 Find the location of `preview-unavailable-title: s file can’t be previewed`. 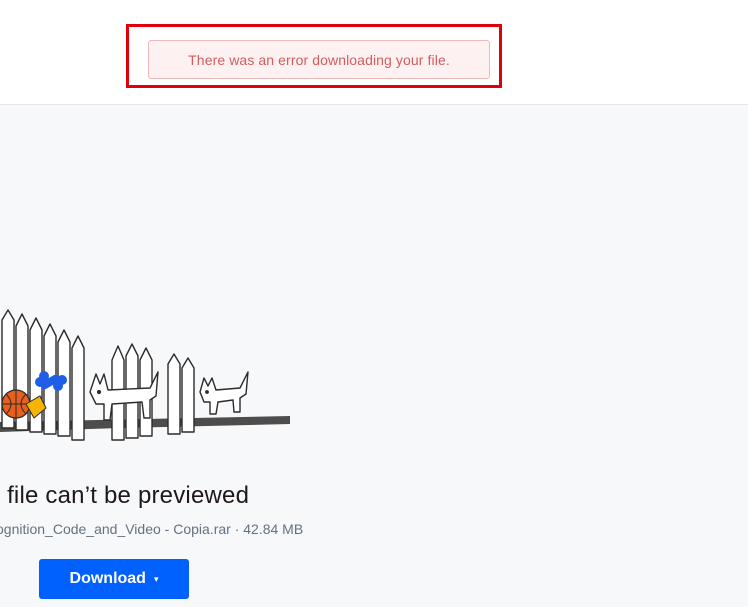

preview-unavailable-title: s file can’t be previewed is located at coordinates (125, 495).